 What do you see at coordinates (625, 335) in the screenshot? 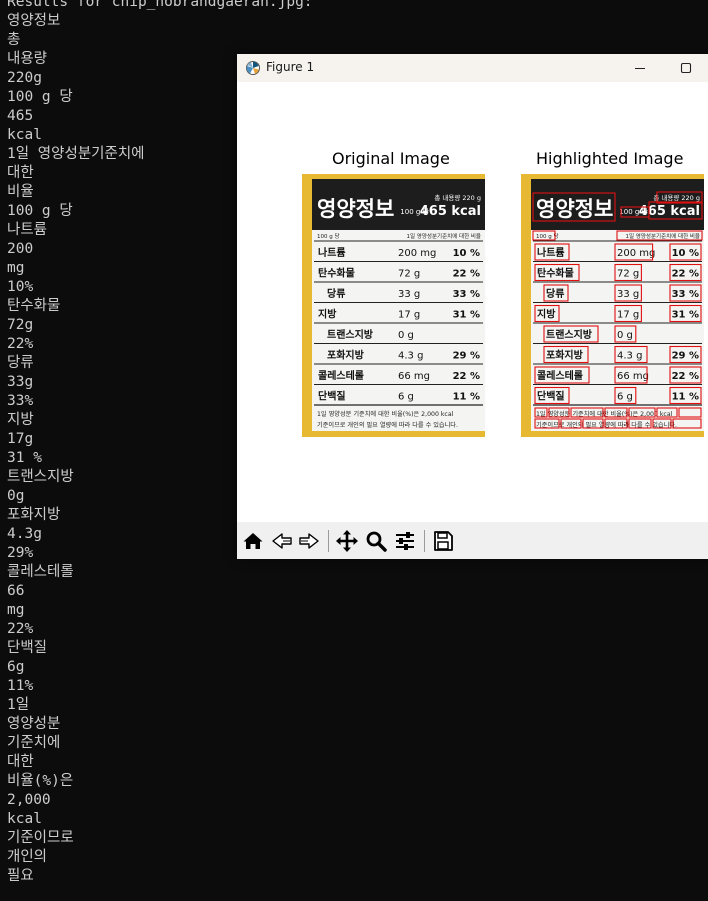
I see `nutrient-amount: 0 g` at bounding box center [625, 335].